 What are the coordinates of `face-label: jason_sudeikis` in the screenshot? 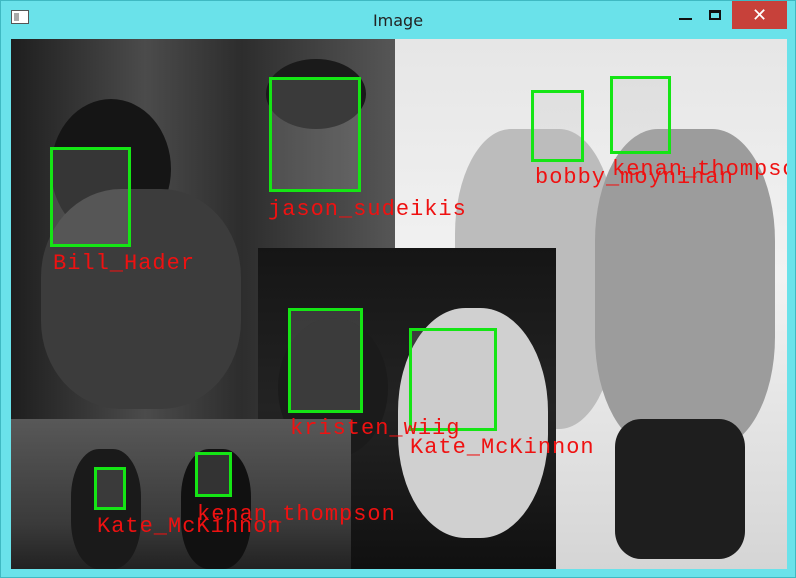 It's located at (367, 209).